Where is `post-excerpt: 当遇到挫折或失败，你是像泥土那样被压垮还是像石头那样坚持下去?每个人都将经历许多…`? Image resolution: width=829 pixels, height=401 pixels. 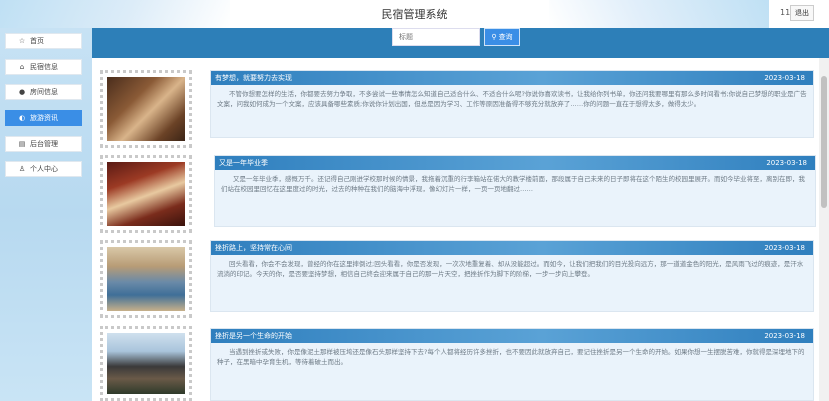
post-excerpt: 当遇到挫折或失败，你是像泥土那样被压垮还是像石头那样坚持下去?每个人都将经历许多… is located at coordinates (511, 357).